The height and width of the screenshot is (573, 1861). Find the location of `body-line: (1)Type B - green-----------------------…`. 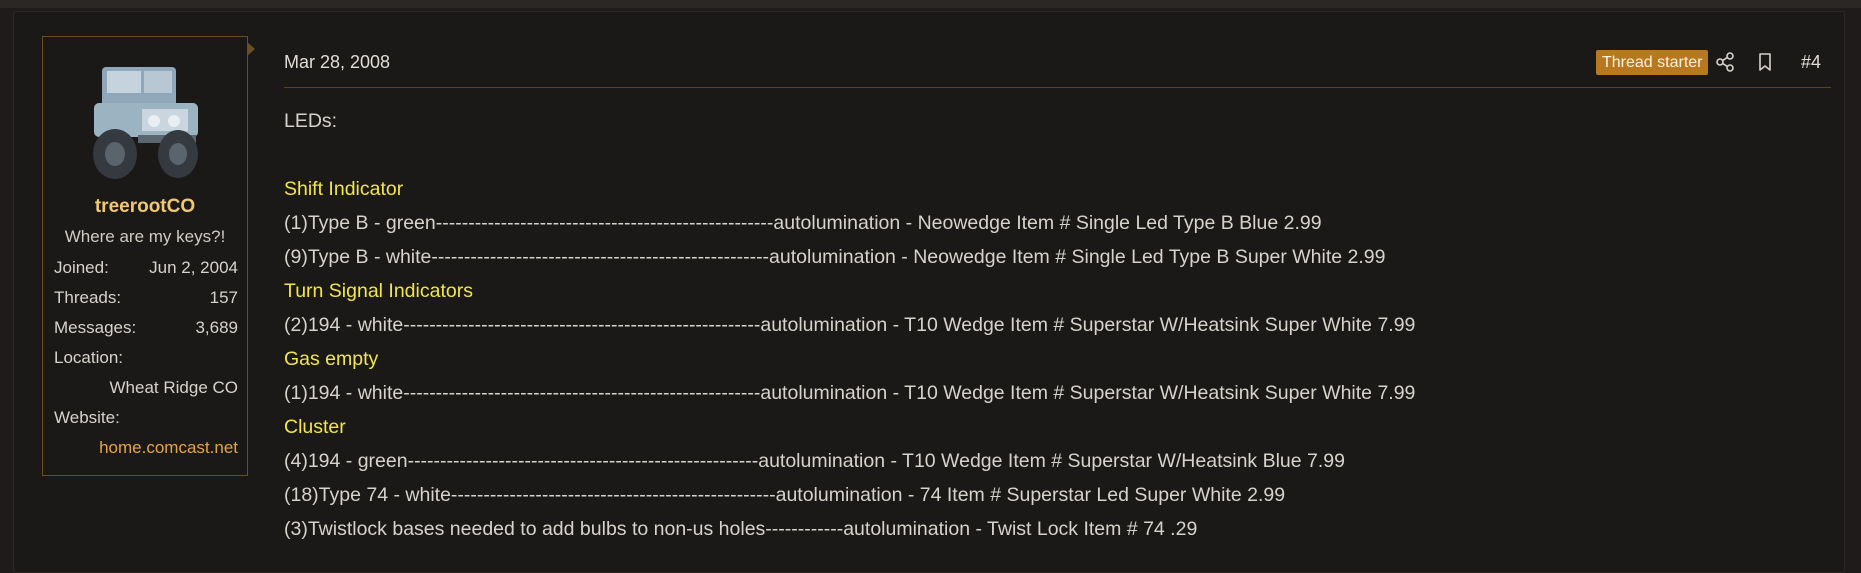

body-line: (1)Type B - green-----------------------… is located at coordinates (803, 223).